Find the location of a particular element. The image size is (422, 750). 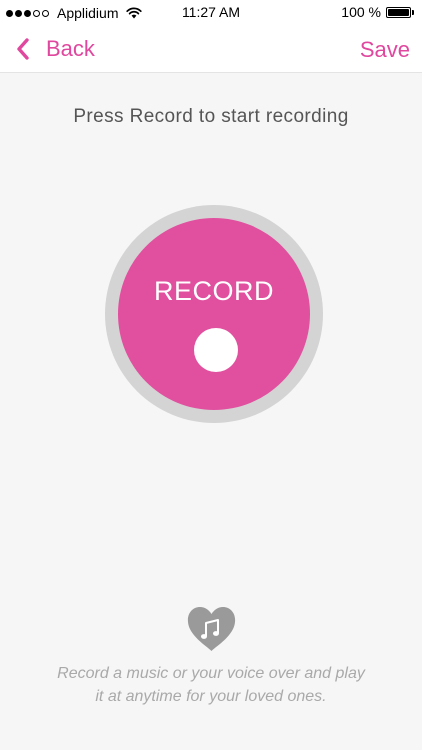

back-button: Back is located at coordinates (55, 49).